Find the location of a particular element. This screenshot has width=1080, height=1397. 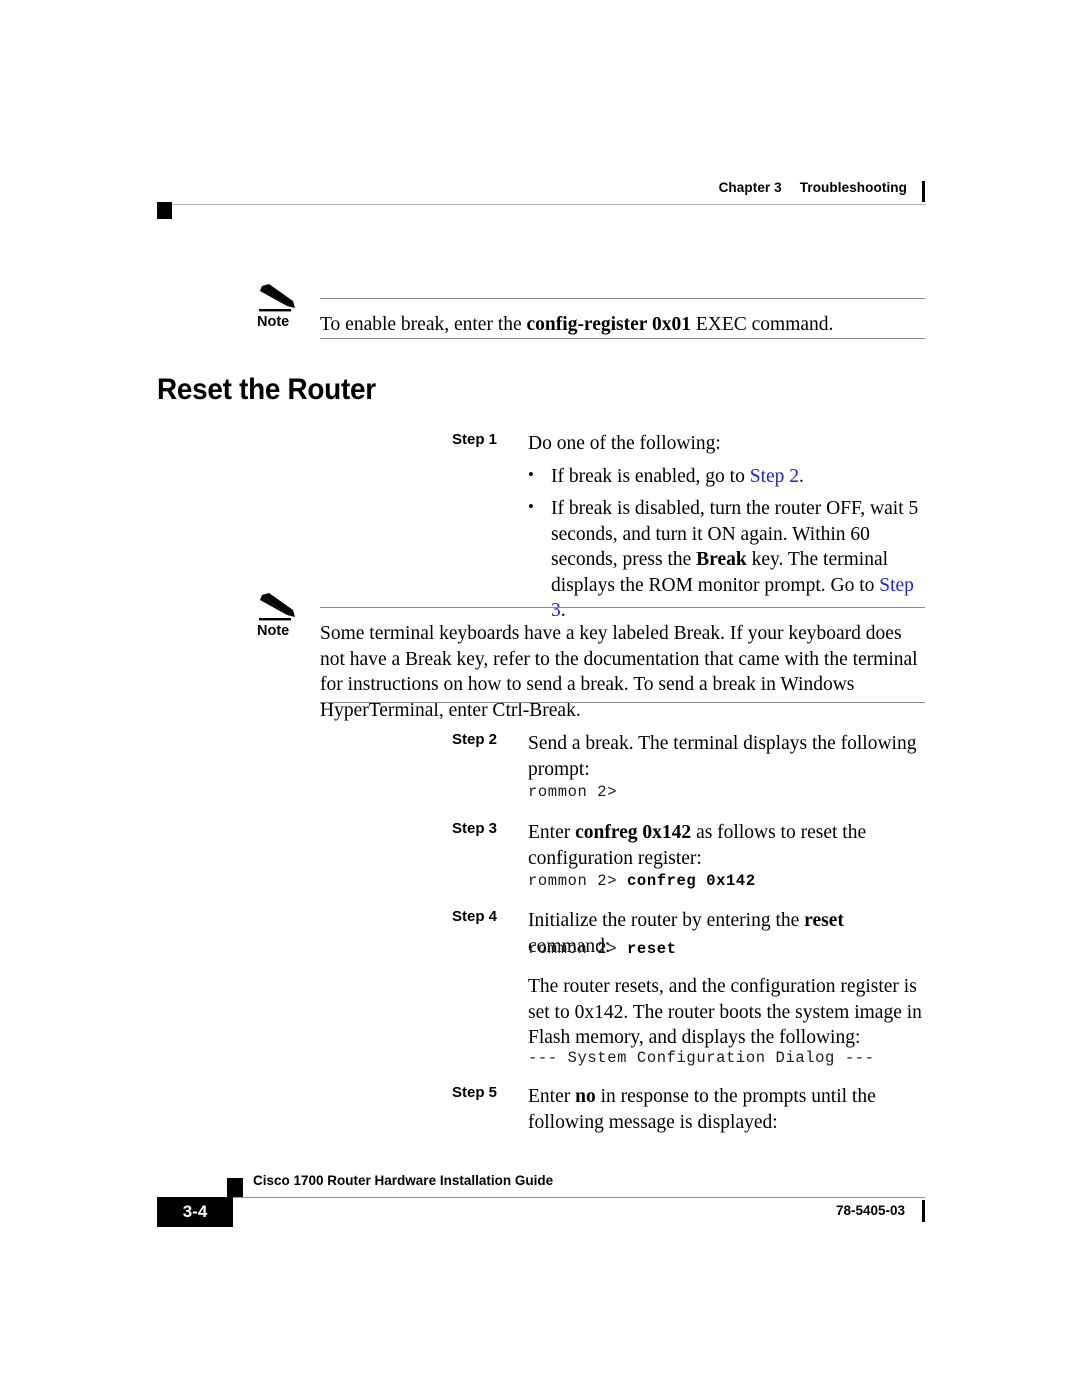

step-4-label: Step 4 is located at coordinates (475, 916).